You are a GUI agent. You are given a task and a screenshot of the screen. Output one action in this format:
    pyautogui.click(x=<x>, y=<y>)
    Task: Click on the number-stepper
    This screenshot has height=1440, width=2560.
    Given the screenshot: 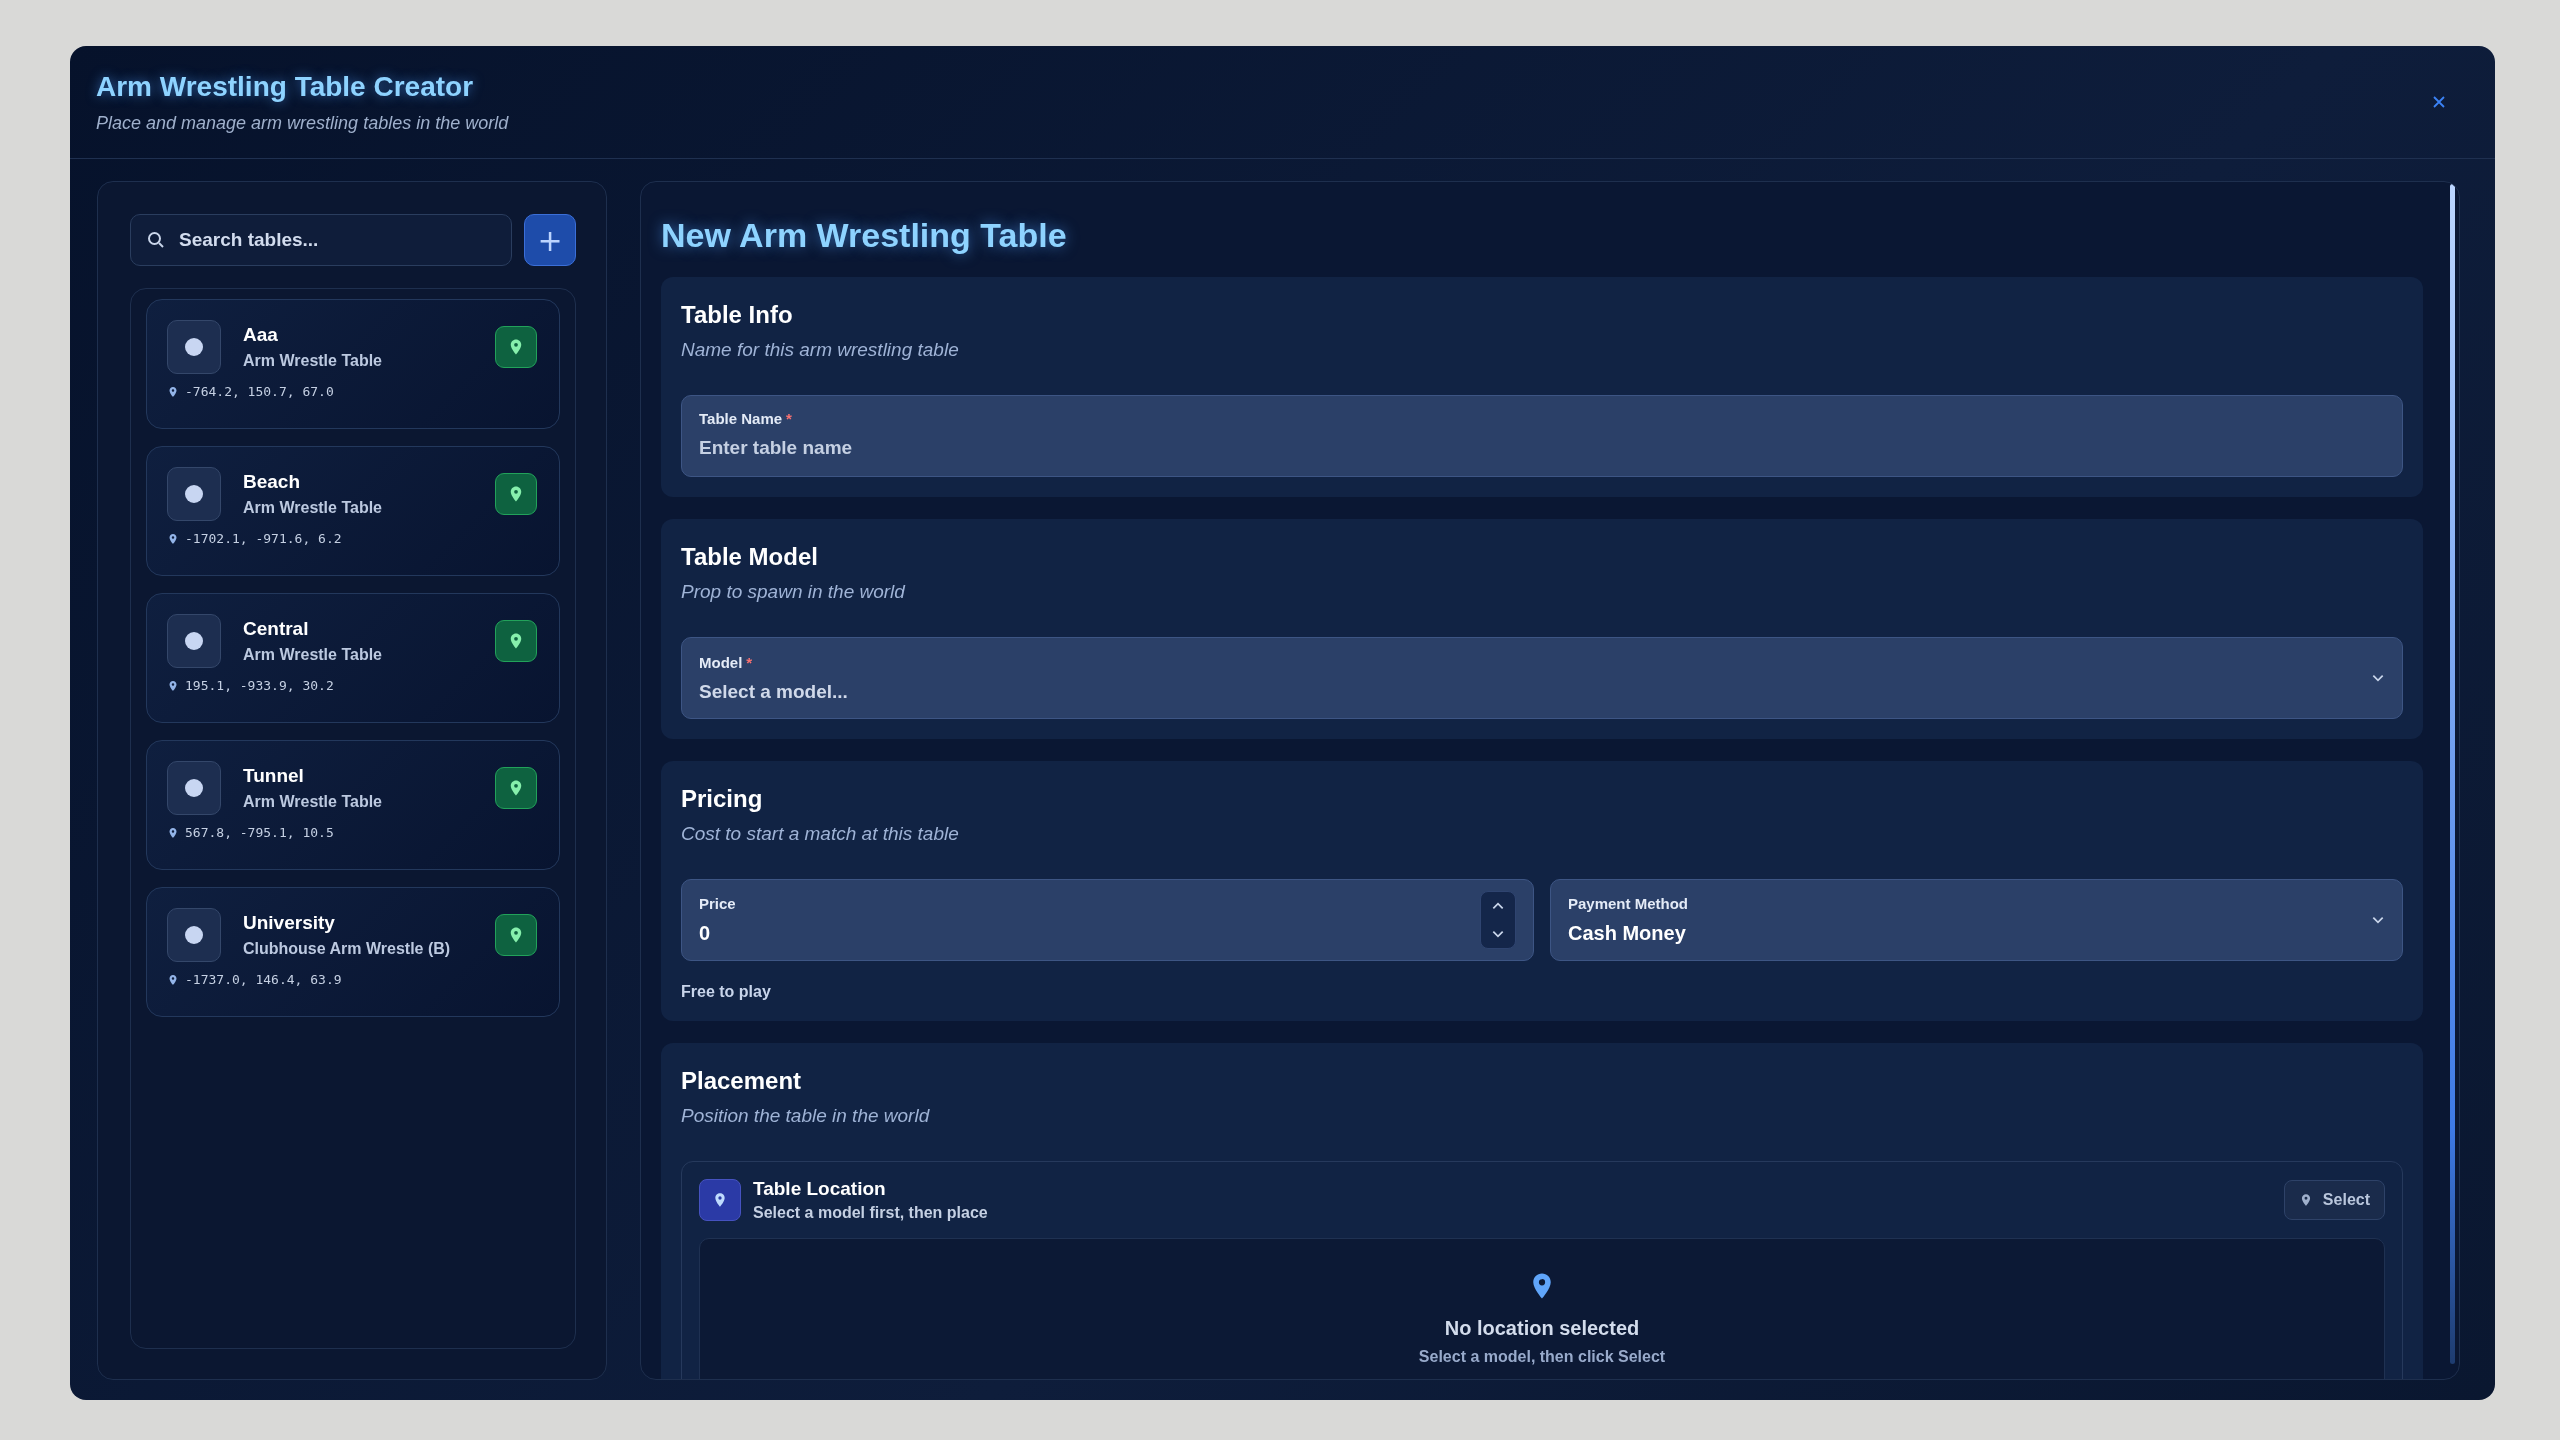 What is the action you would take?
    pyautogui.click(x=1498, y=920)
    